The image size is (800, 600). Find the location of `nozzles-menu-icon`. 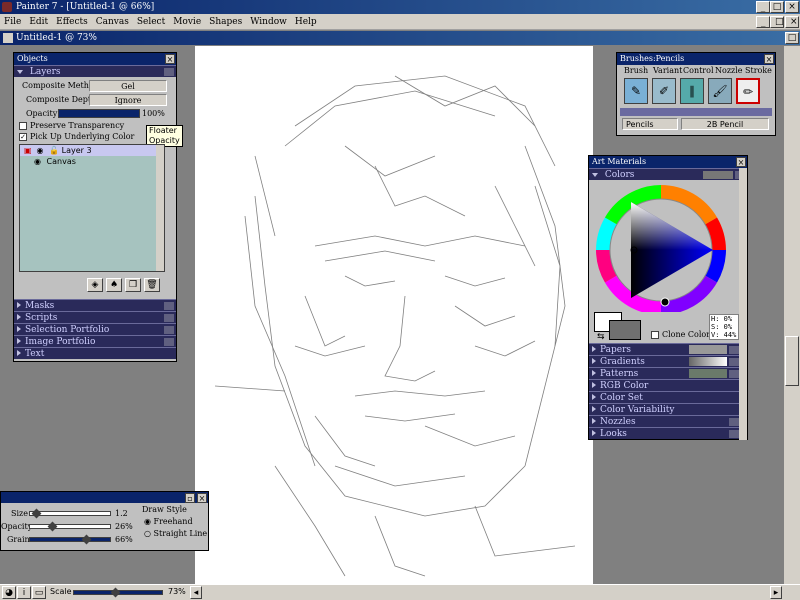

nozzles-menu-icon is located at coordinates (734, 422).